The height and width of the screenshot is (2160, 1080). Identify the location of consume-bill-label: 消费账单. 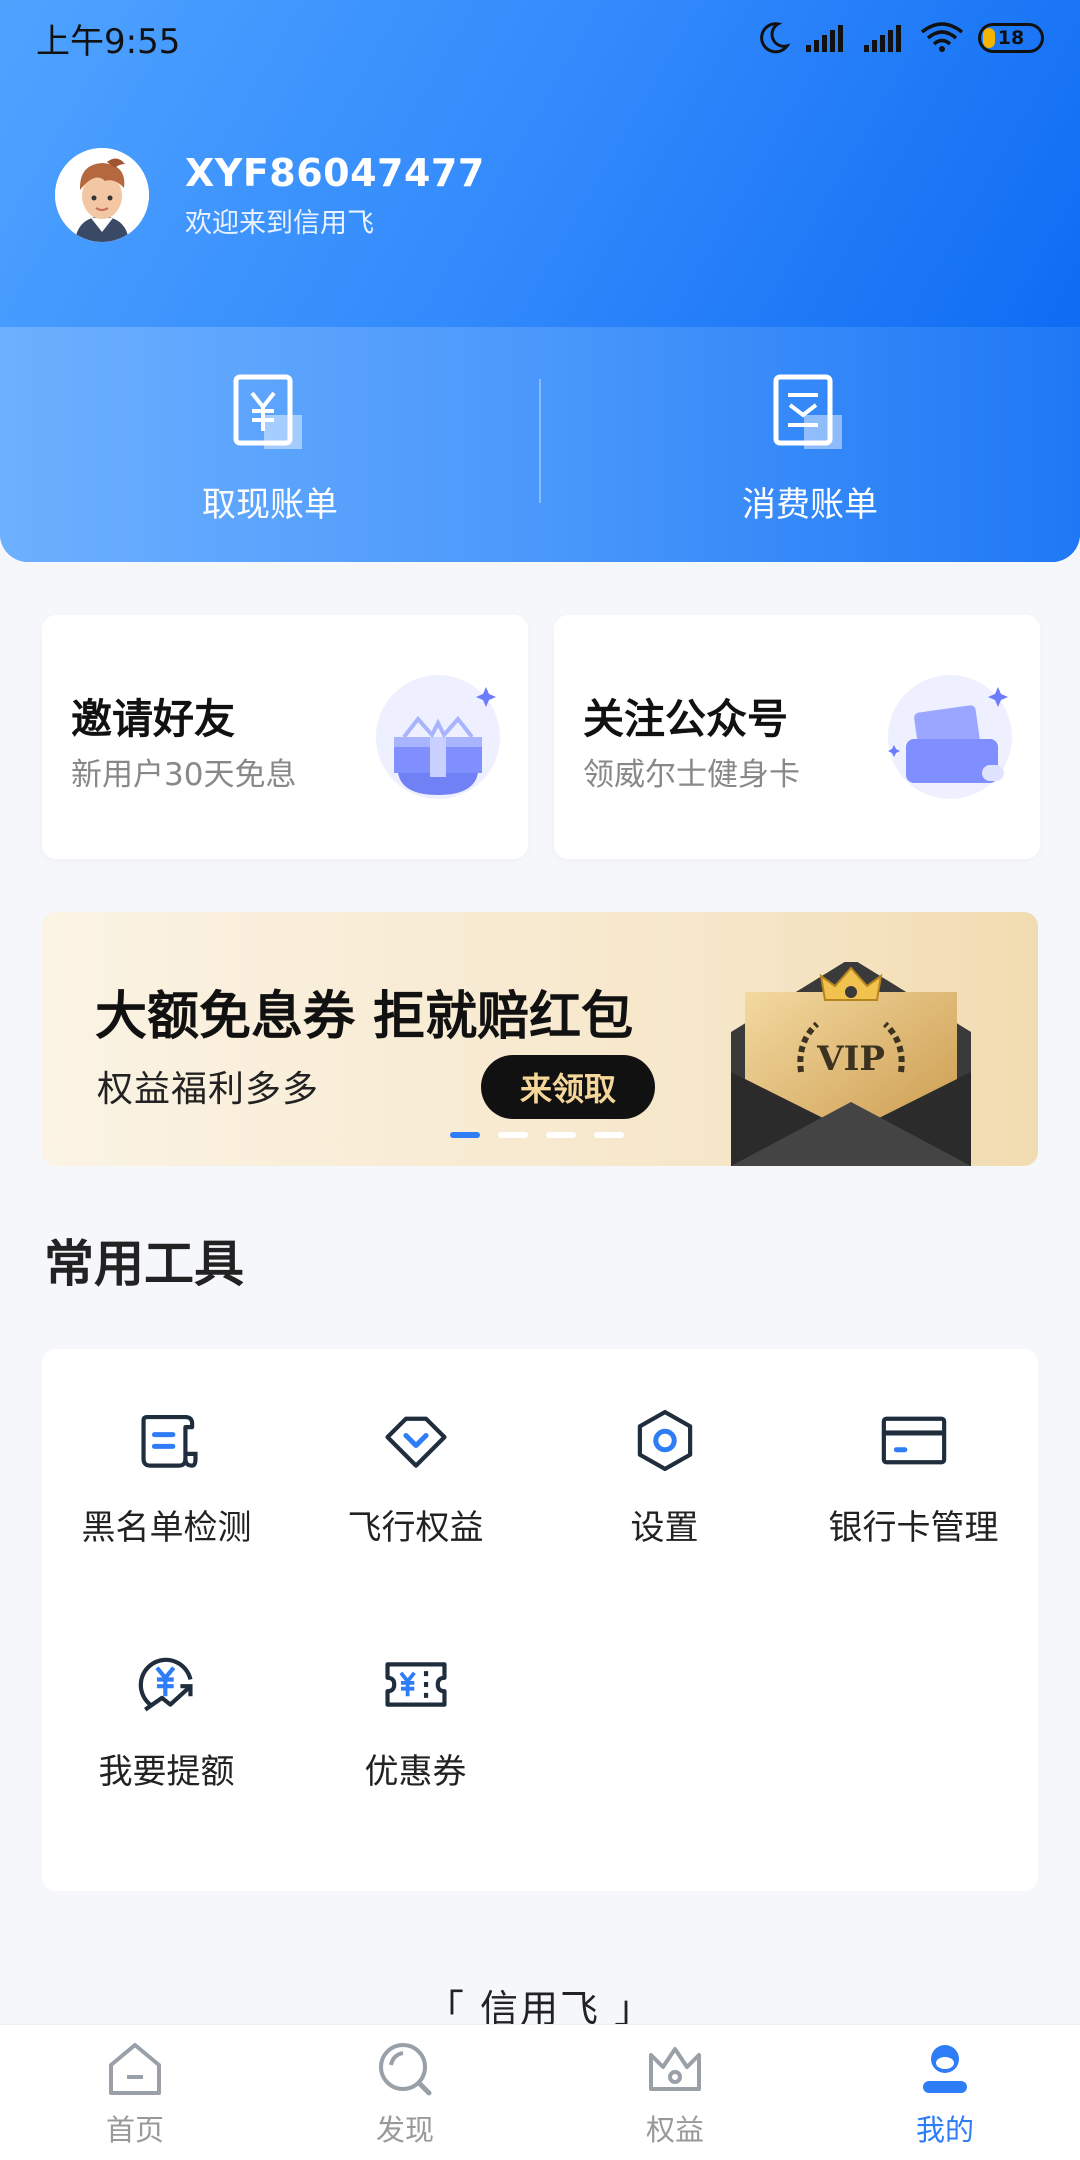
(810, 505).